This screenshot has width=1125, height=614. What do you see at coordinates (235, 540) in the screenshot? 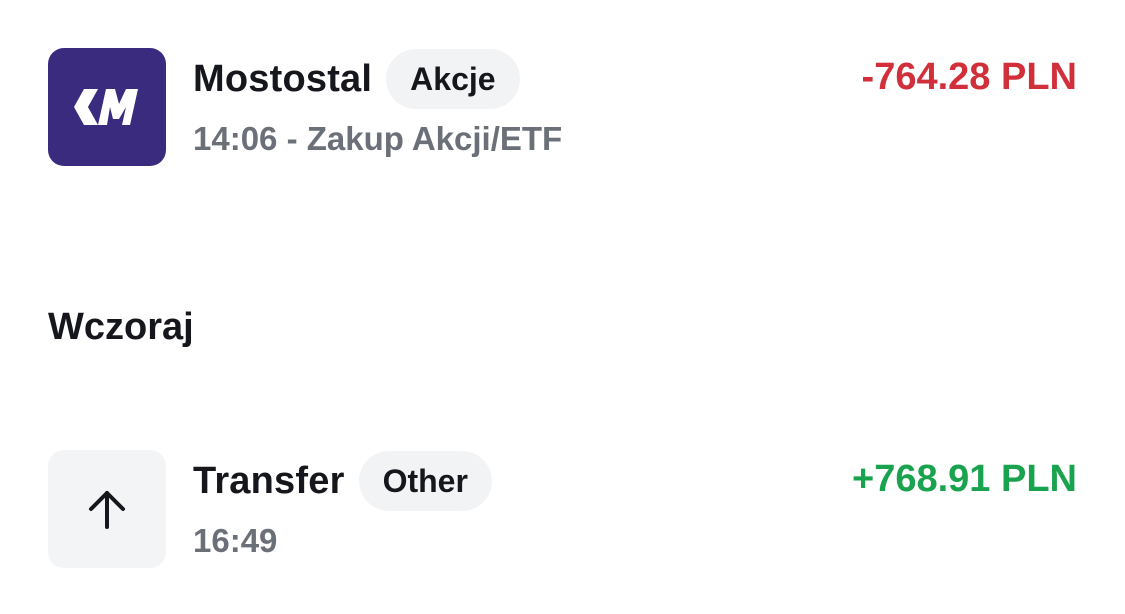
I see `transaction-subtitle: 16:49` at bounding box center [235, 540].